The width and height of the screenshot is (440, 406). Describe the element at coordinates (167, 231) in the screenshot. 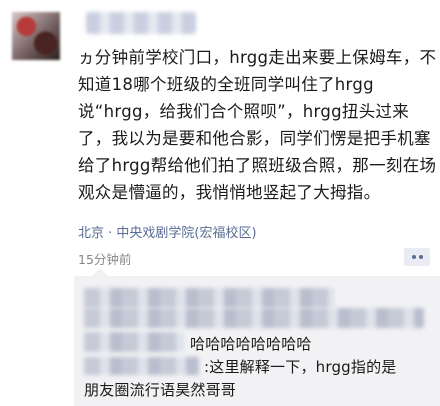

I see `location-link: 北京 · 中央戏剧学院(宏福校区)` at that location.